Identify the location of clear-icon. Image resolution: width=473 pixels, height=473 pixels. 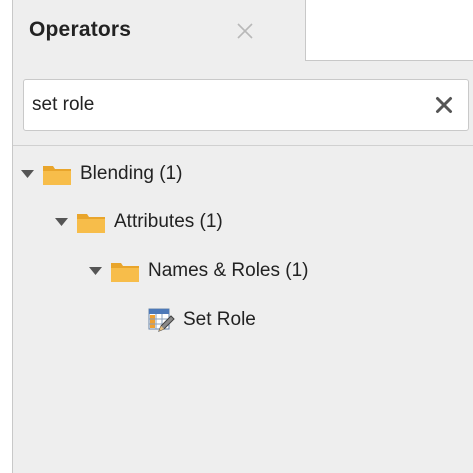
(444, 105).